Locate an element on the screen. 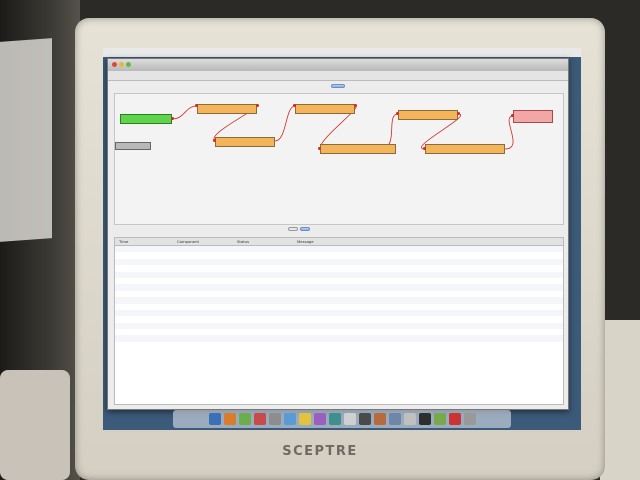 The height and width of the screenshot is (480, 640). top-tab-row is located at coordinates (338, 86).